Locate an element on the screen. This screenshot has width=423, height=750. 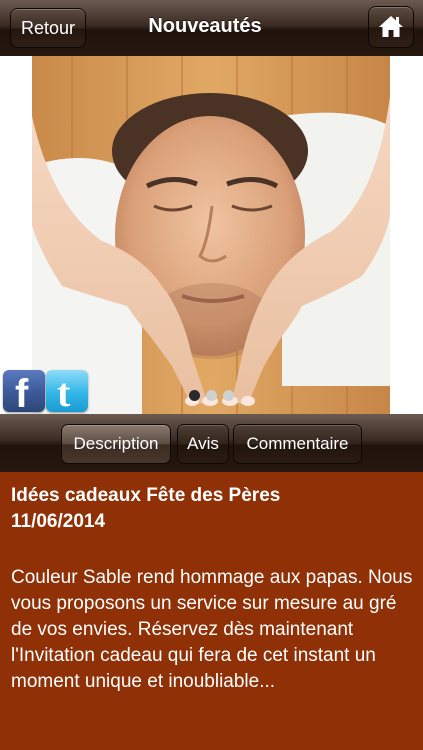
facebook-share-button: f is located at coordinates (24, 393).